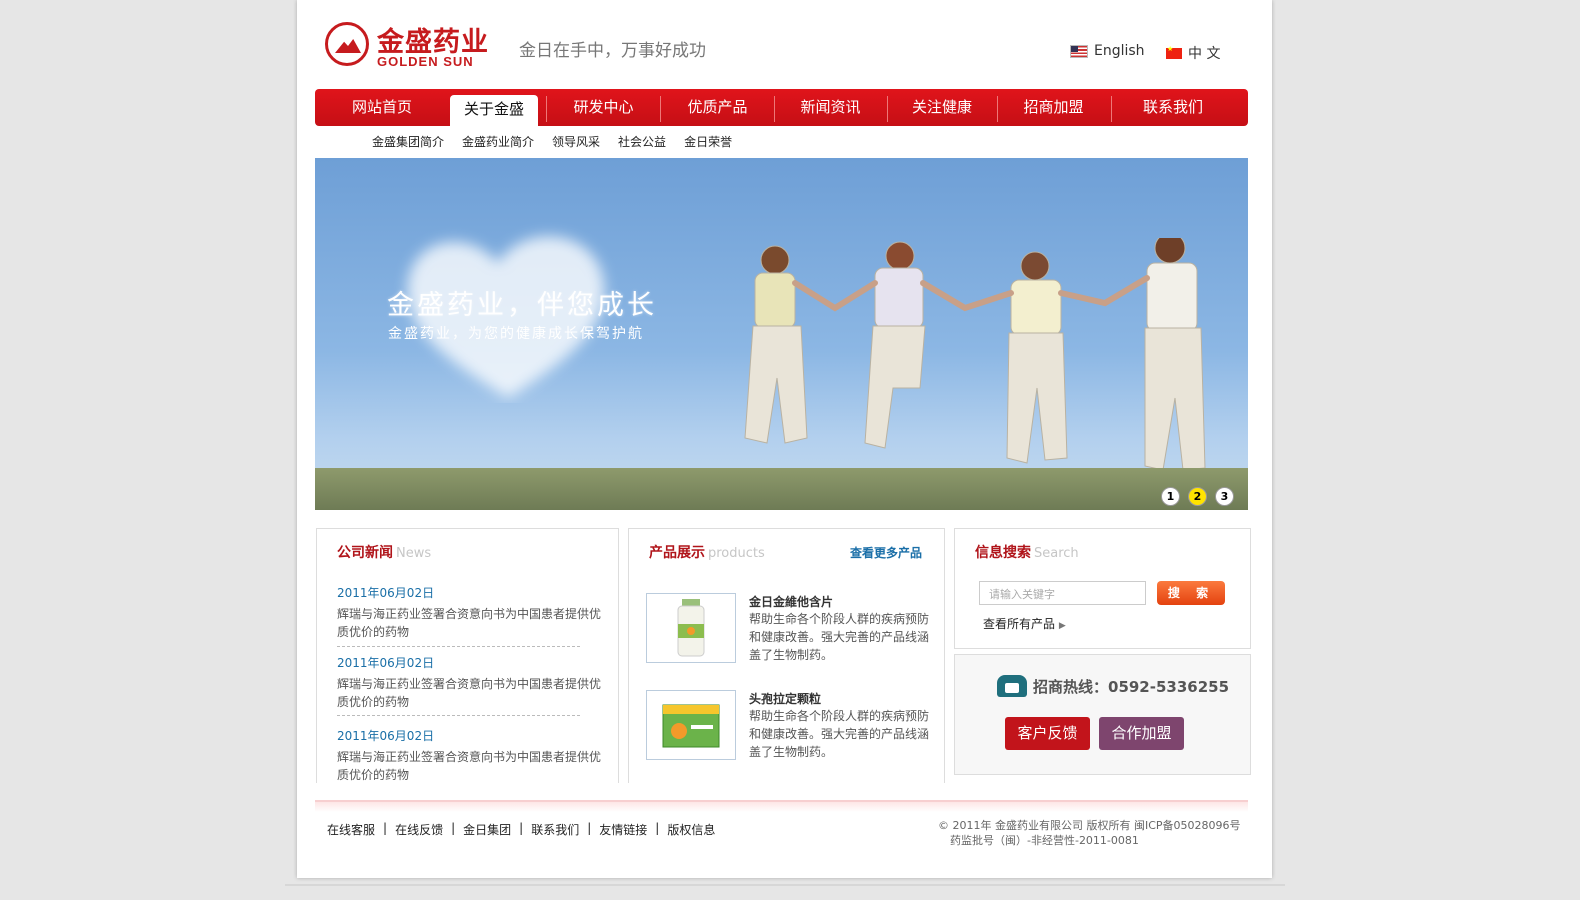 The image size is (1580, 900). I want to click on china-flag-icon, so click(1174, 52).